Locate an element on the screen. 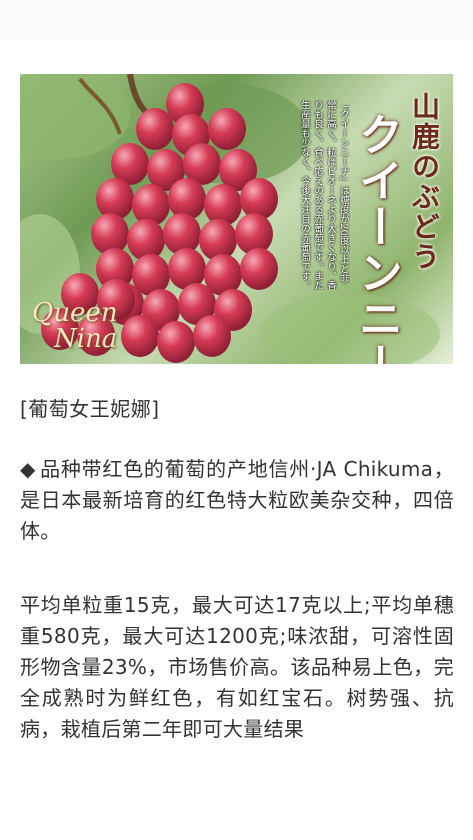 The height and width of the screenshot is (840, 473). brand-title: 山鹿のぶどう is located at coordinates (424, 182).